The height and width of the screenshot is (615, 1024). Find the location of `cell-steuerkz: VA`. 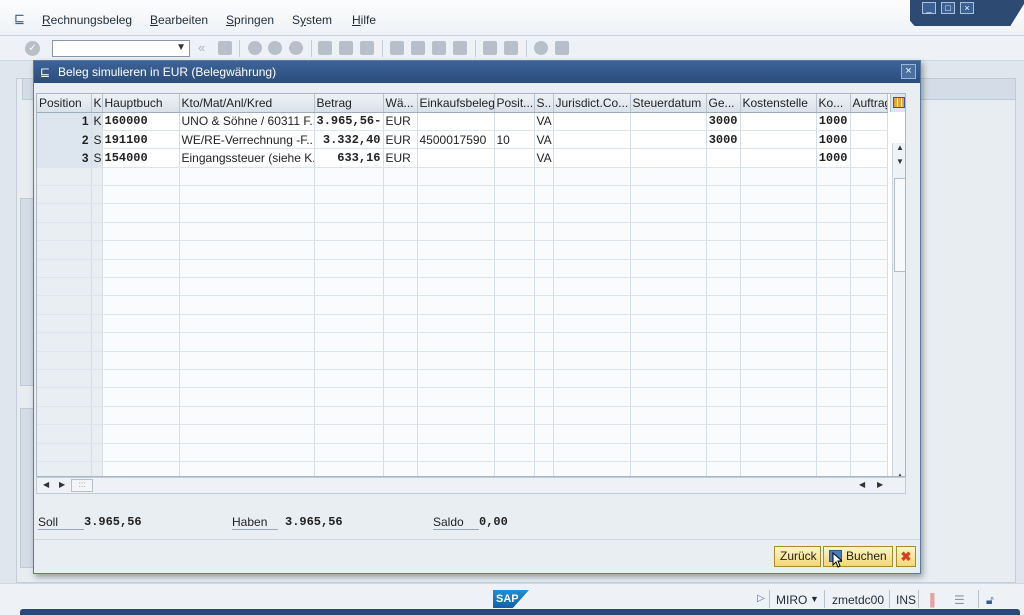

cell-steuerkz: VA is located at coordinates (544, 140).